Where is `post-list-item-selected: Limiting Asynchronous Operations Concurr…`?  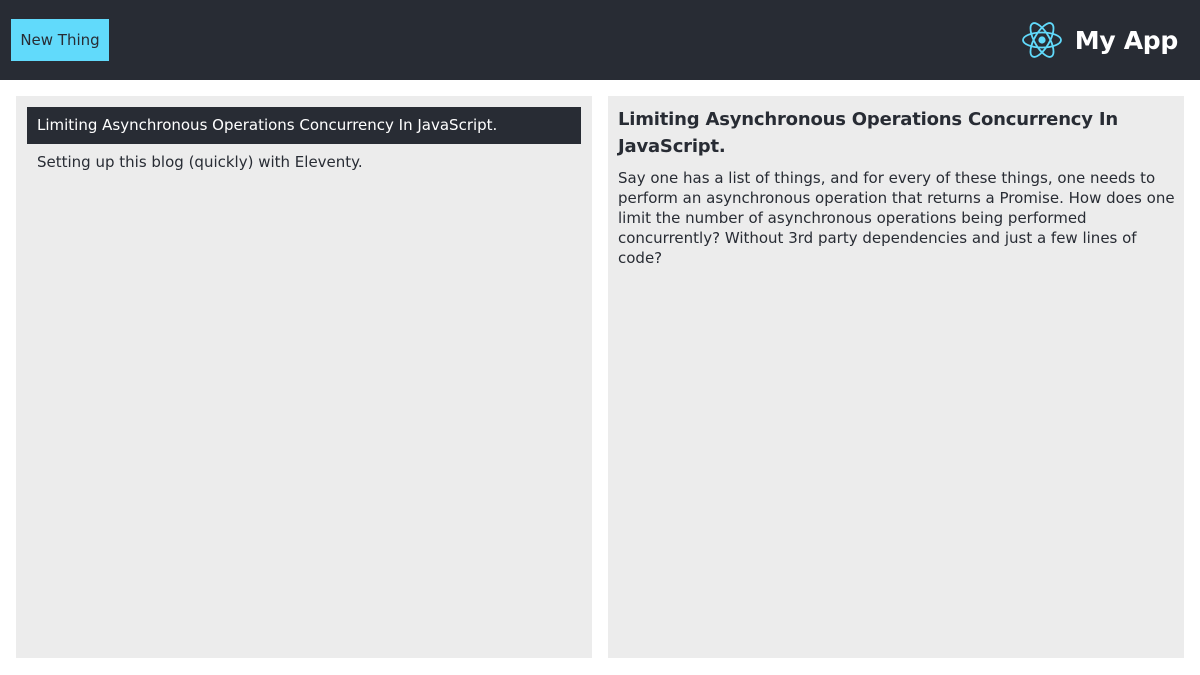
post-list-item-selected: Limiting Asynchronous Operations Concurr… is located at coordinates (304, 125).